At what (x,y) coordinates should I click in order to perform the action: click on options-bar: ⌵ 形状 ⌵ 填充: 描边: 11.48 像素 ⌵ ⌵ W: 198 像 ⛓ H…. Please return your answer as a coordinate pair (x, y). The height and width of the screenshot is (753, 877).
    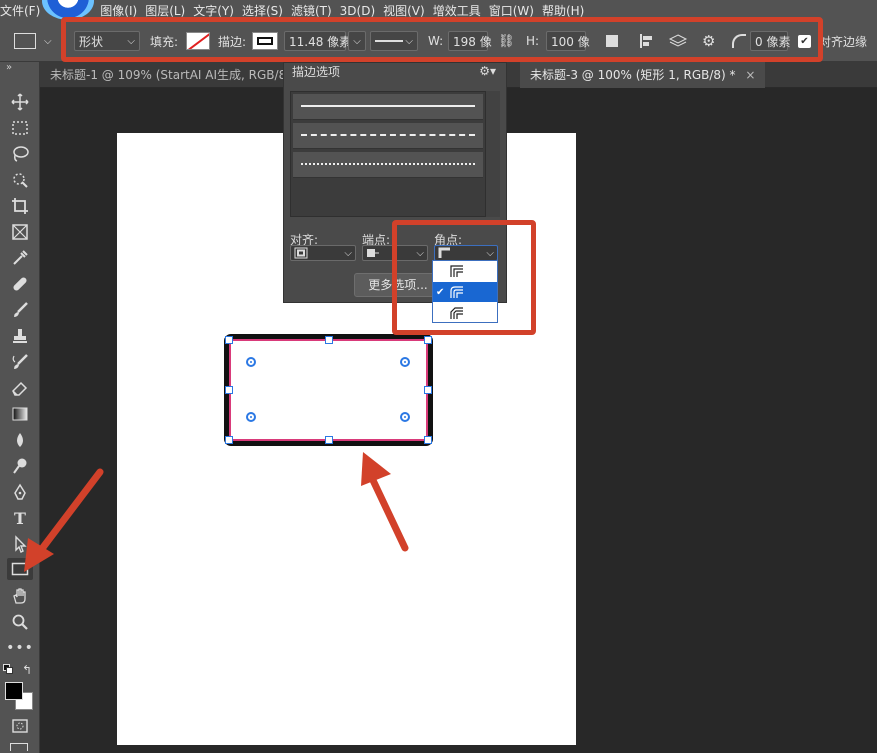
    Looking at the image, I should click on (438, 42).